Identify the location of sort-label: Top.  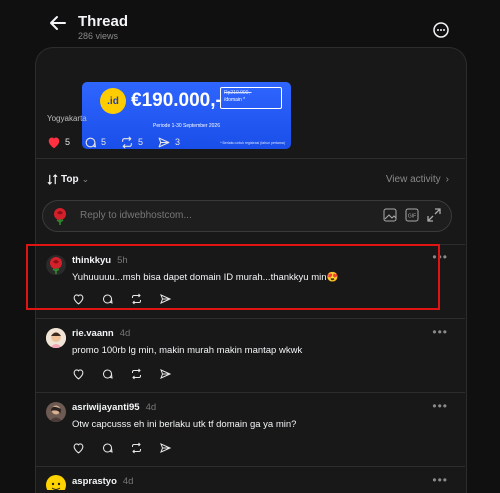
(70, 179).